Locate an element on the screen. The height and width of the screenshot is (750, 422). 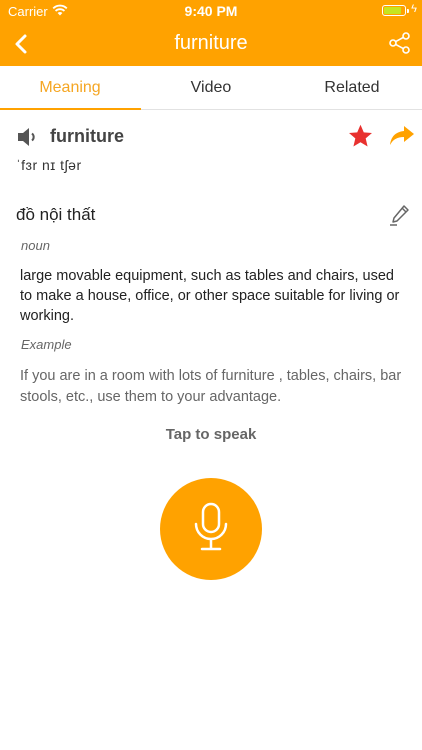
phonetic-transcription: ˈfɜr nɪ tʃər is located at coordinates (49, 165).